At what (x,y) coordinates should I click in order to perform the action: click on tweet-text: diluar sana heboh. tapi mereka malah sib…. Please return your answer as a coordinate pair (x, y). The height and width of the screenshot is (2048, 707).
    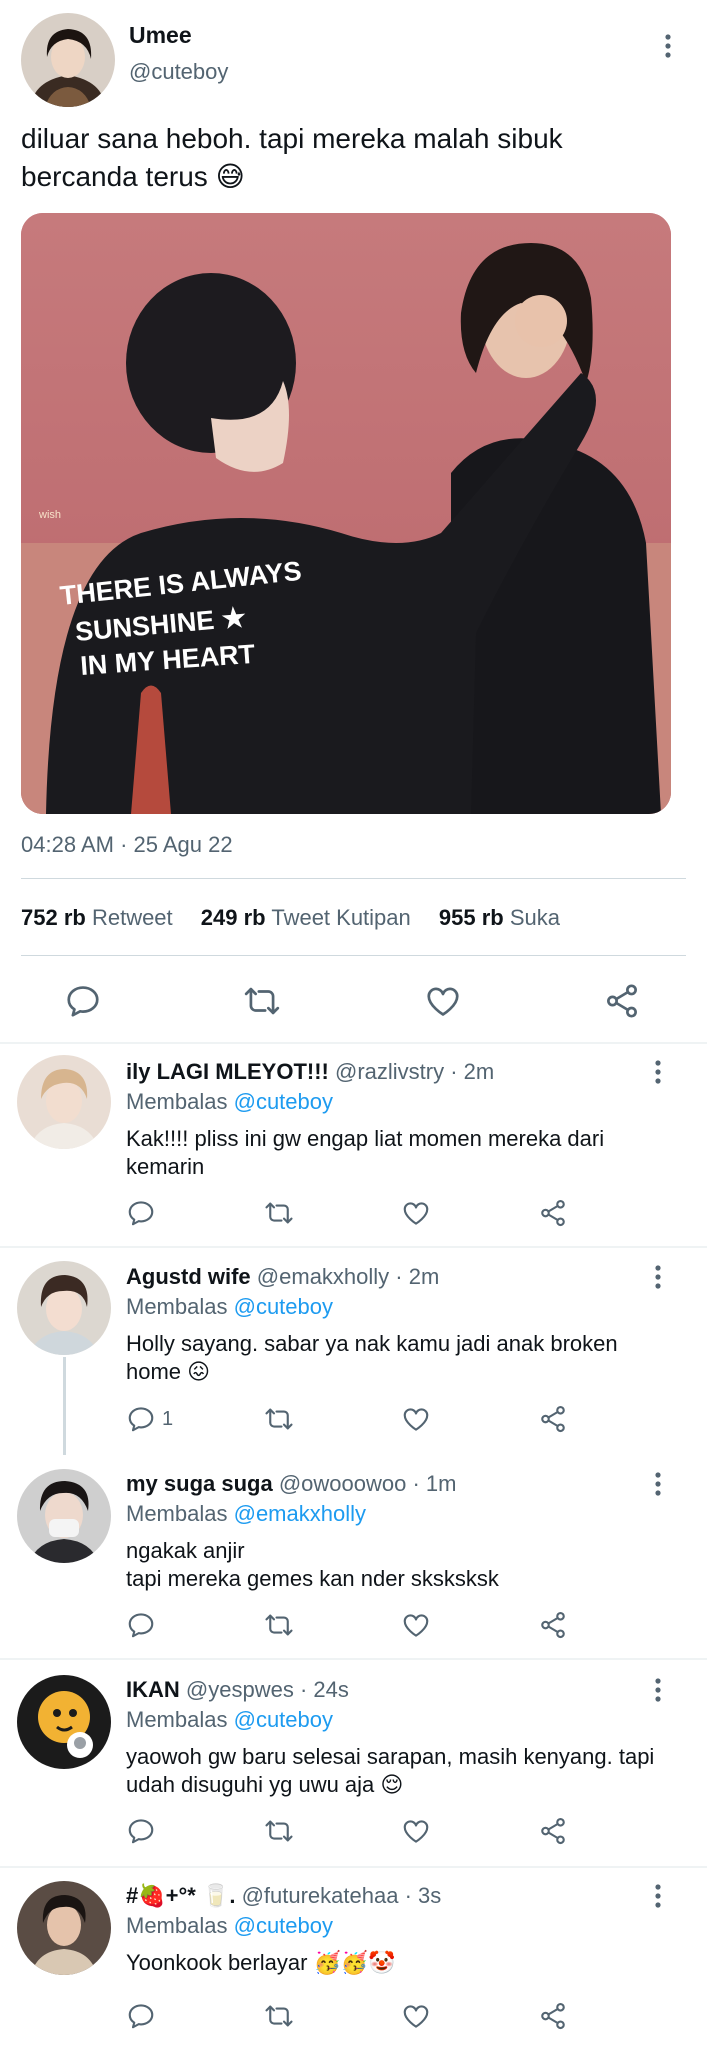
    Looking at the image, I should click on (292, 157).